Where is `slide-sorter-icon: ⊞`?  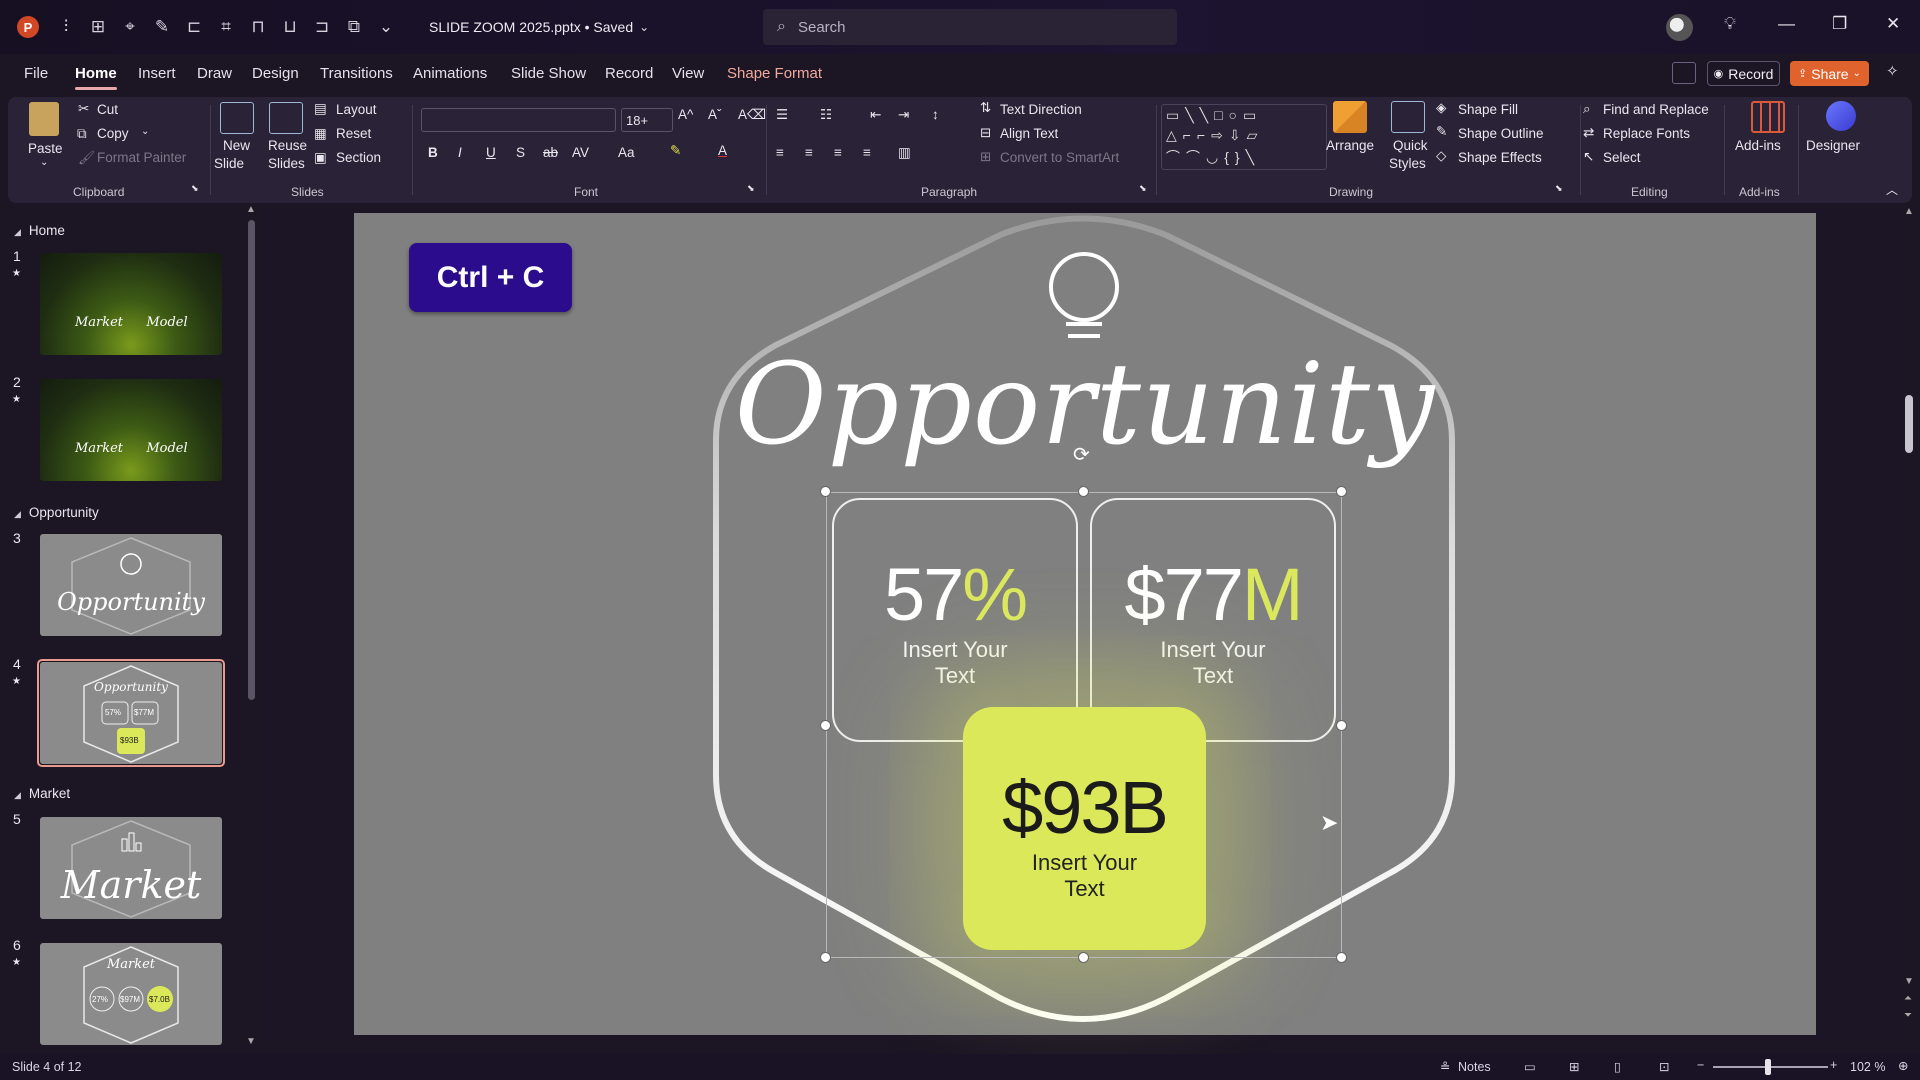 slide-sorter-icon: ⊞ is located at coordinates (1574, 1066).